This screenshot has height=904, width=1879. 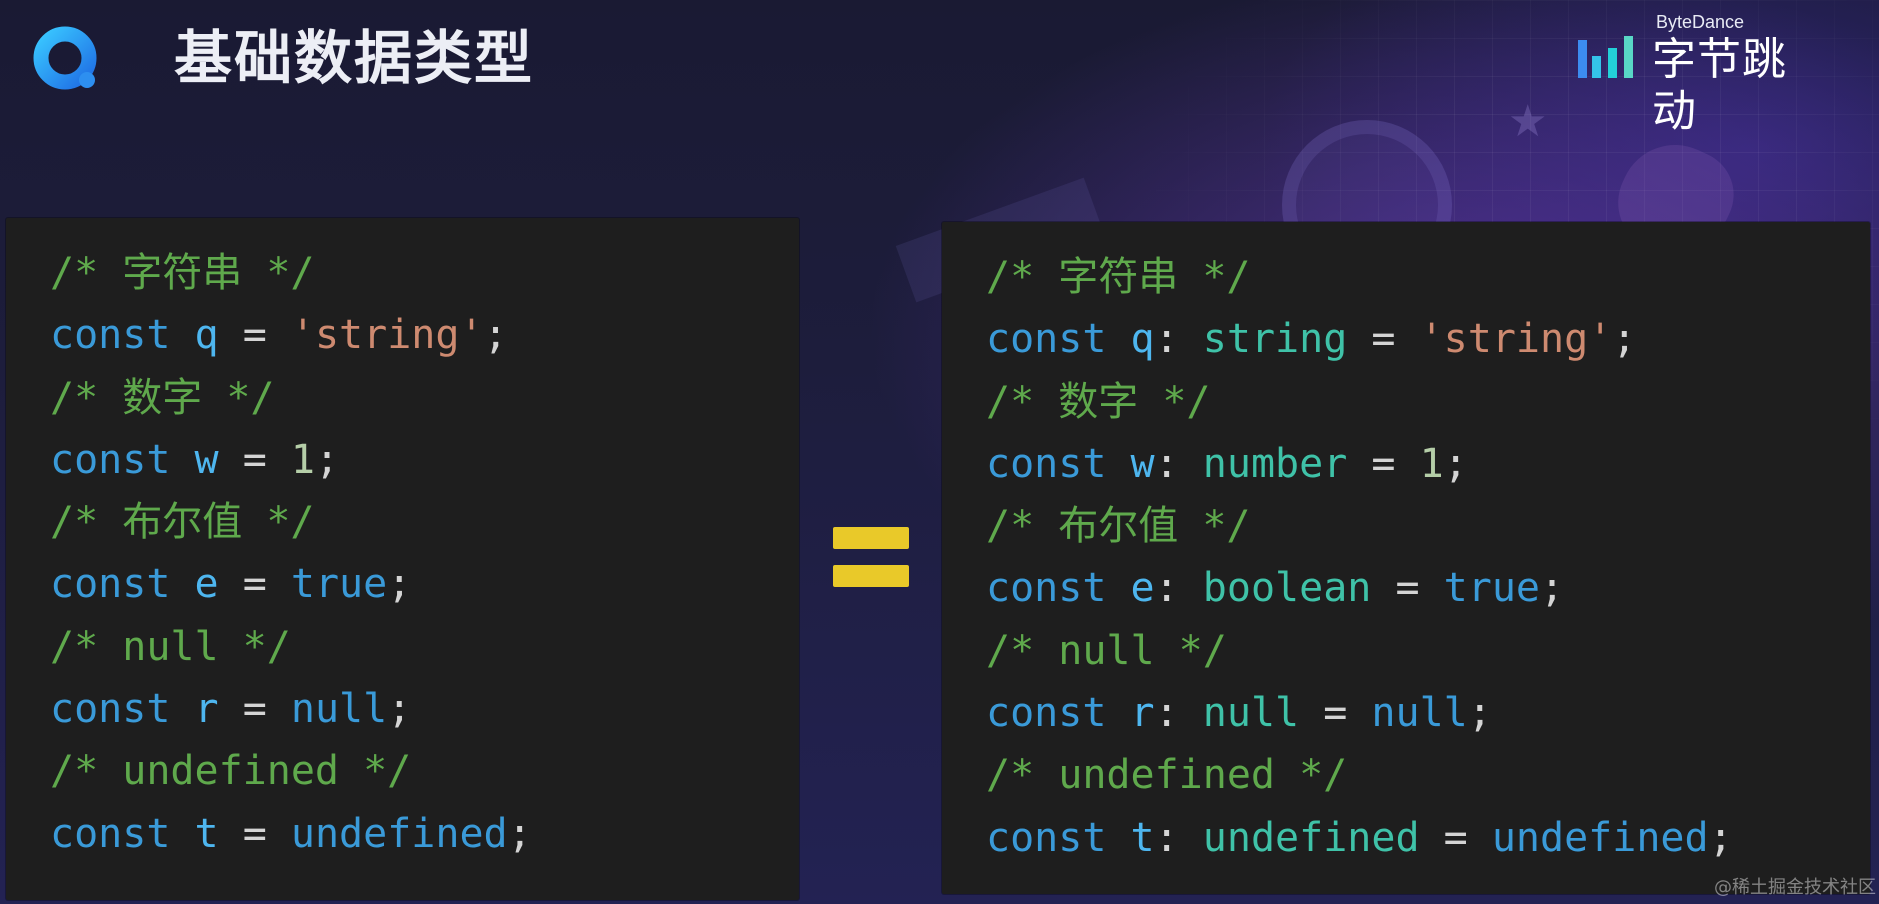 I want to click on code-line: const q: string = 'string';, so click(x=1428, y=339).